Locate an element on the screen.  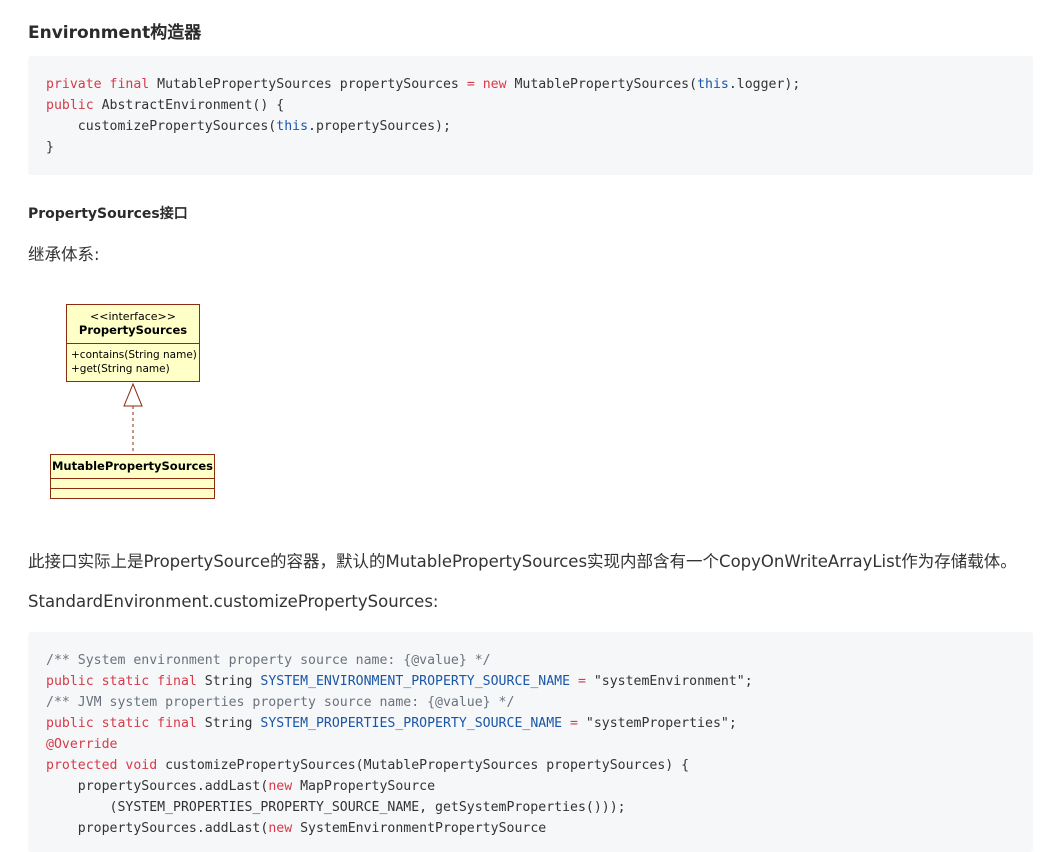
realization-arrow-icon is located at coordinates (133, 394).